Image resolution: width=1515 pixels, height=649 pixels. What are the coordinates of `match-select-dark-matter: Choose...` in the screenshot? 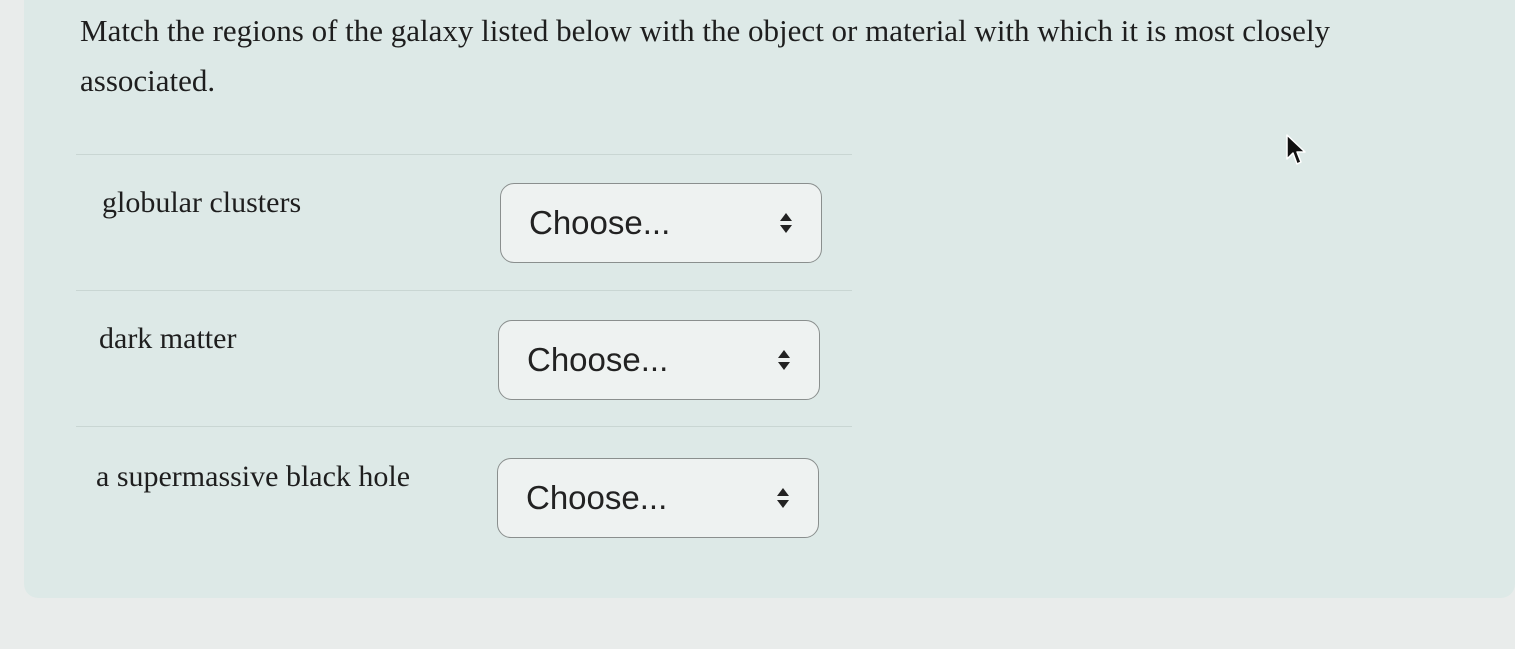 It's located at (659, 360).